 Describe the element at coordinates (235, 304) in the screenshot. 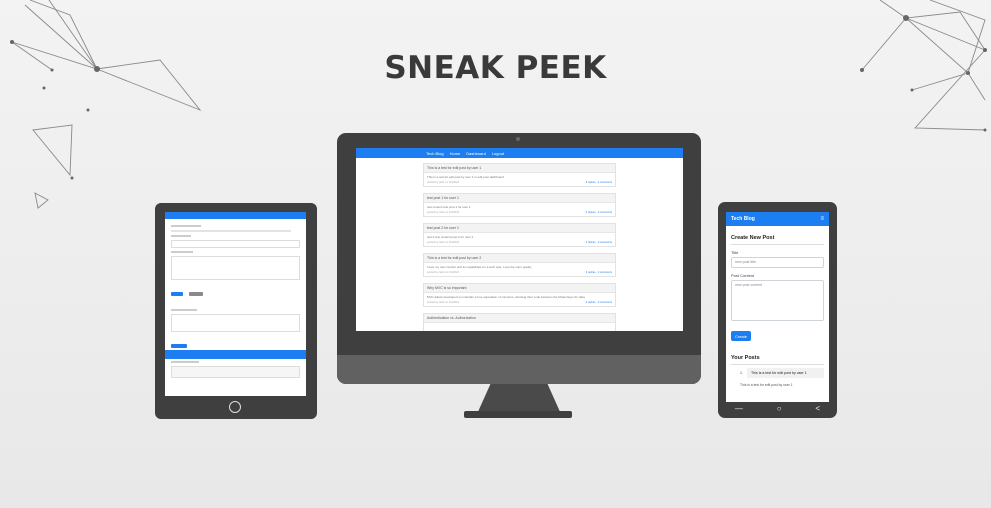

I see `tablet-screen` at that location.